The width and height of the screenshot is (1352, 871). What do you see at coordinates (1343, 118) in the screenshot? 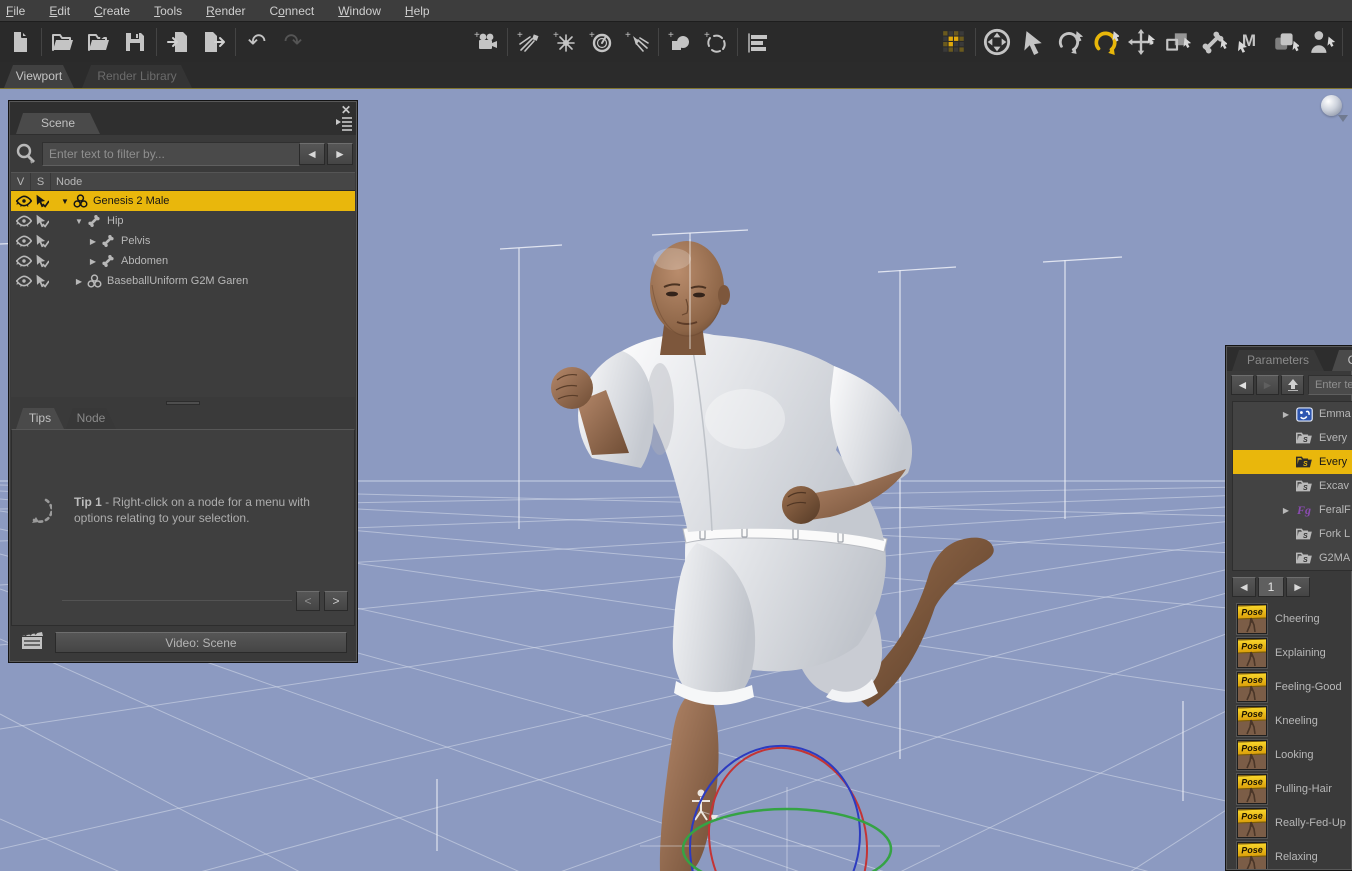
I see `view-orb-dropdown-icon` at bounding box center [1343, 118].